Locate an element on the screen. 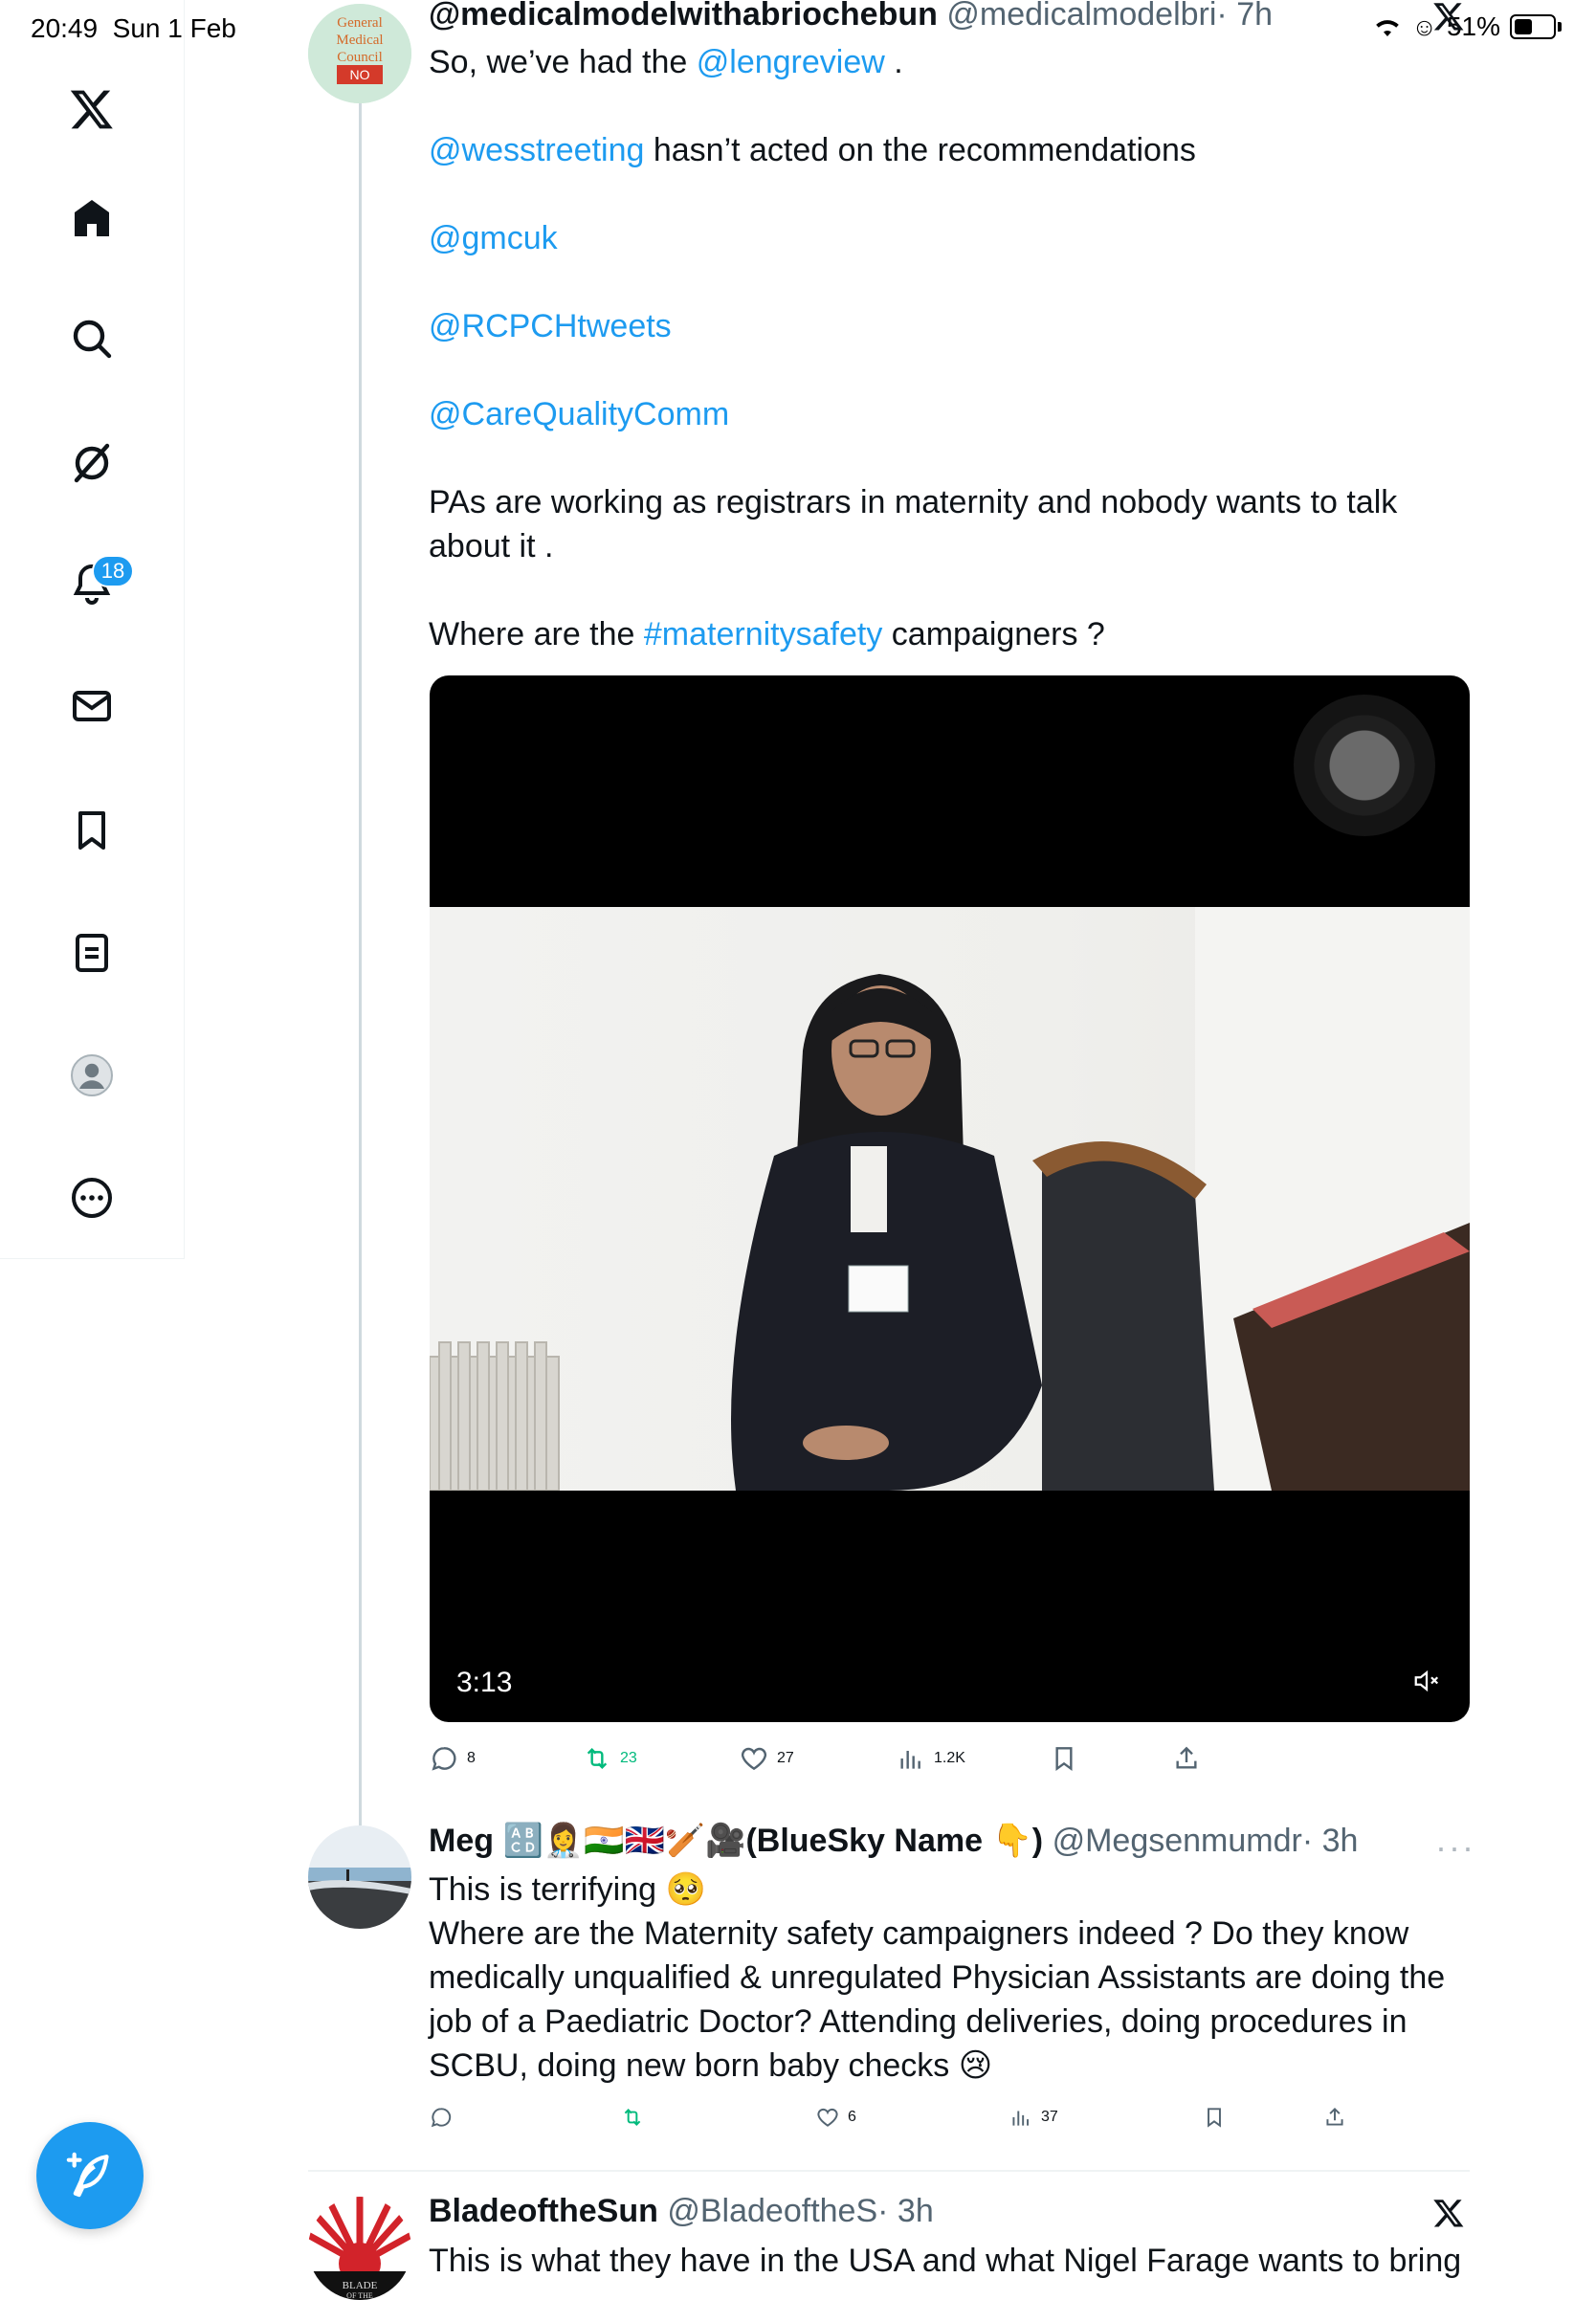  gmc-logo-icon: General Medical Council NO is located at coordinates (360, 53).